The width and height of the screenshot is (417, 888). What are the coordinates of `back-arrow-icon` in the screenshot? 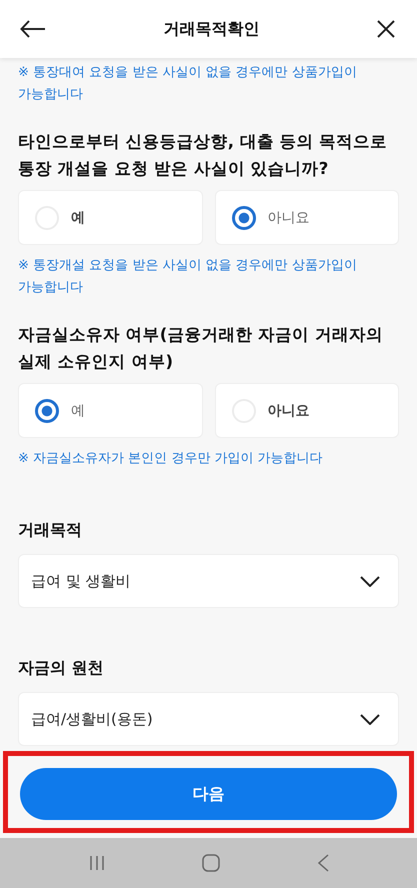 It's located at (33, 29).